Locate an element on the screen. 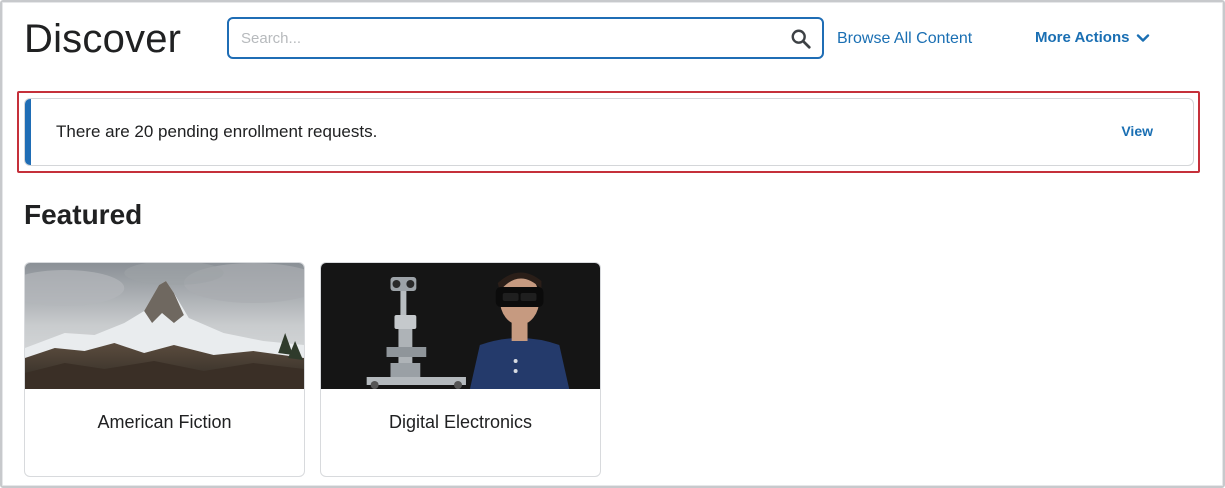  course-card-digital-electronics: Digital Electronics is located at coordinates (460, 369).